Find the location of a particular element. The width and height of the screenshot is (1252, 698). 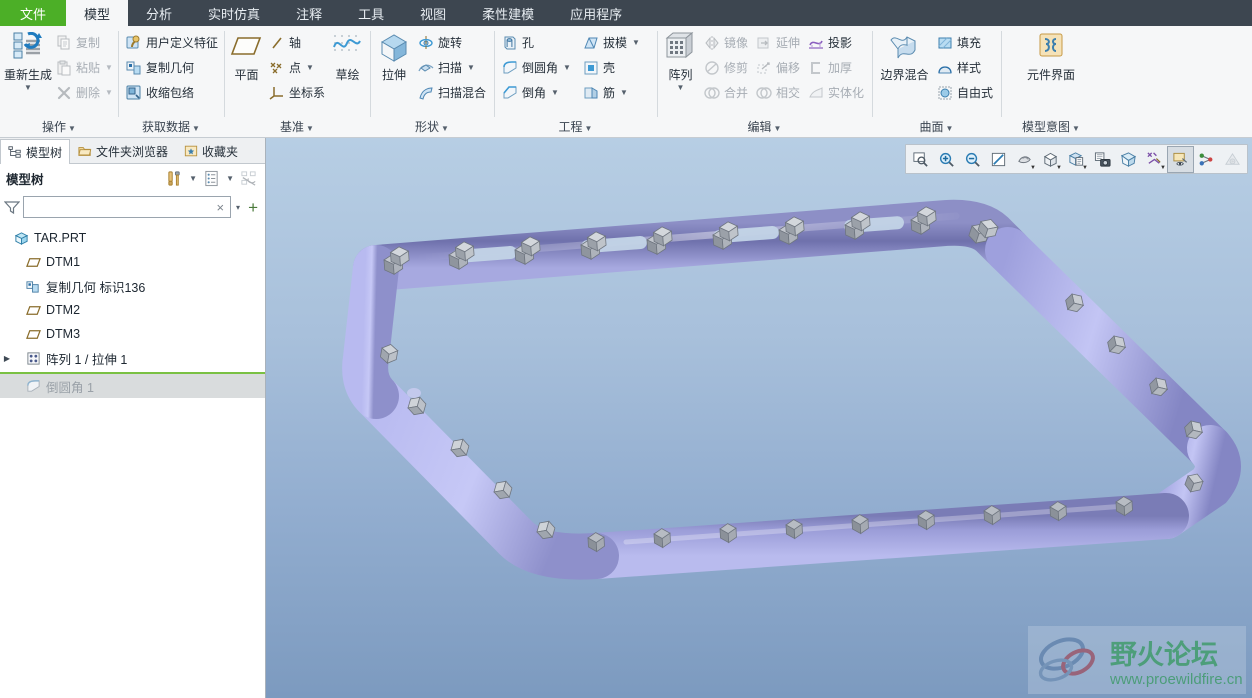

sweep-button: 扫描 ▼ is located at coordinates (452, 67).